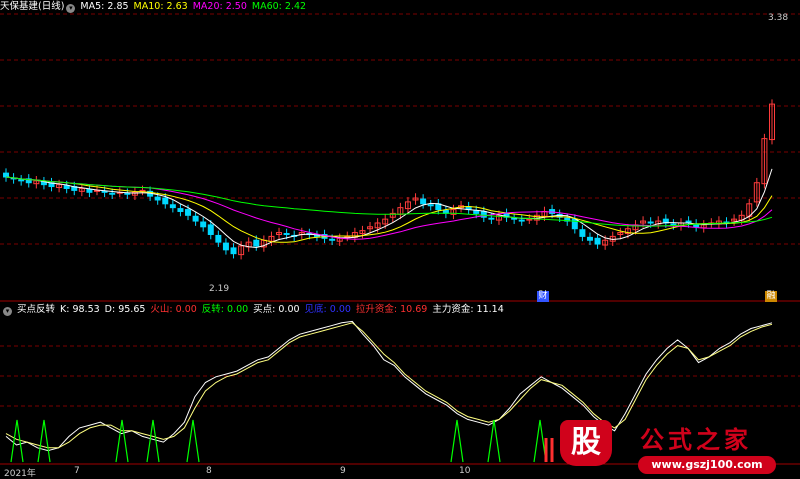 Image resolution: width=800 pixels, height=479 pixels. What do you see at coordinates (104, 6) in the screenshot?
I see `ma5-label: MA5: 2.85` at bounding box center [104, 6].